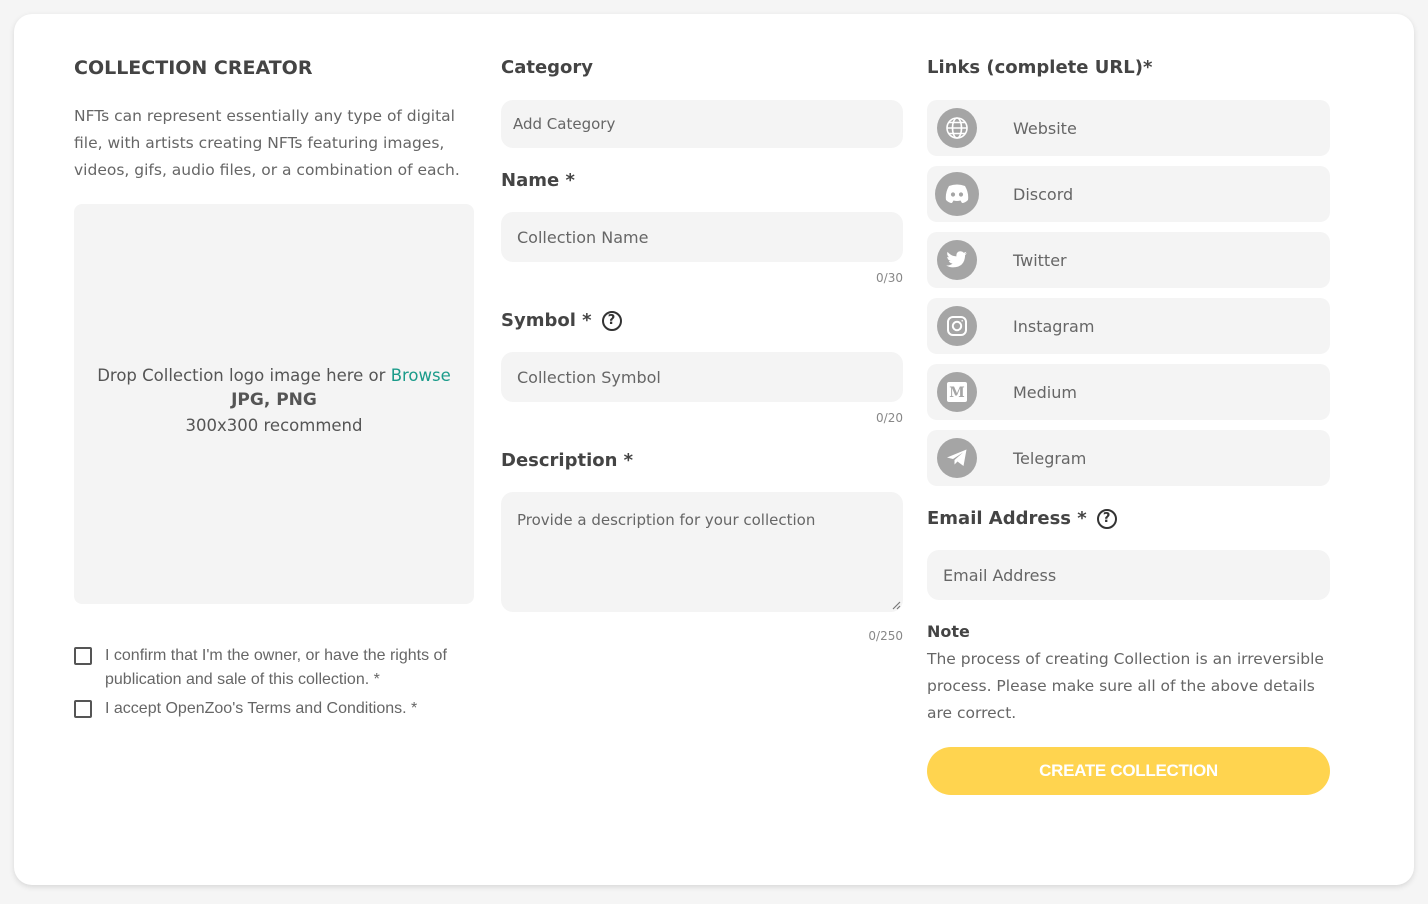 Image resolution: width=1428 pixels, height=904 pixels. I want to click on discord-label: Discord, so click(1043, 194).